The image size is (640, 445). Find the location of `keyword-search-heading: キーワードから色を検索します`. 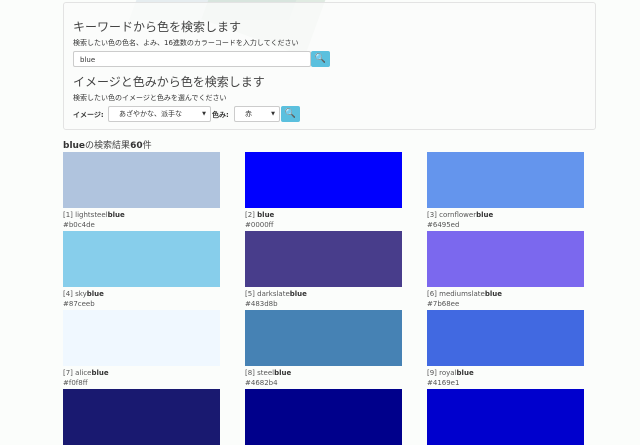

keyword-search-heading: キーワードから色を検索します is located at coordinates (157, 27).